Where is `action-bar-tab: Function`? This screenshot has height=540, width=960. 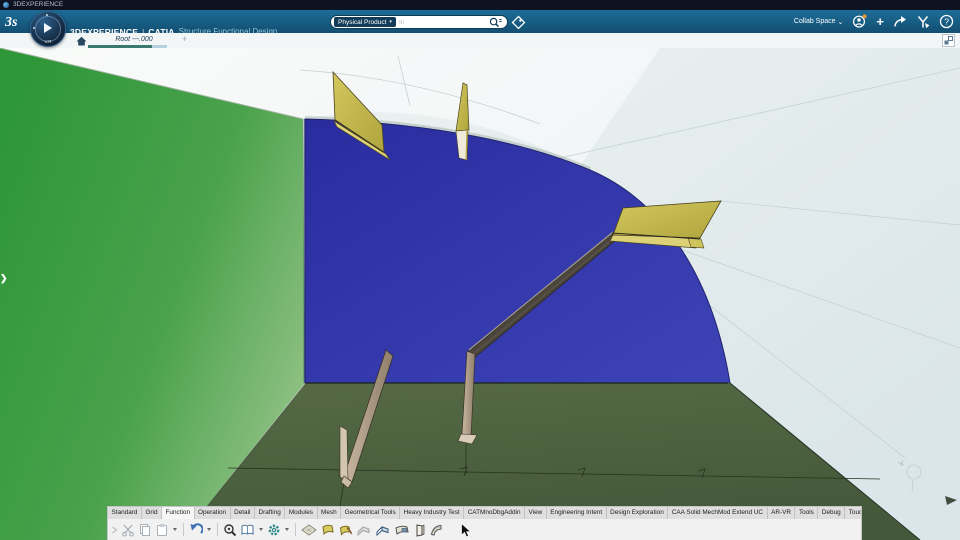 action-bar-tab: Function is located at coordinates (178, 513).